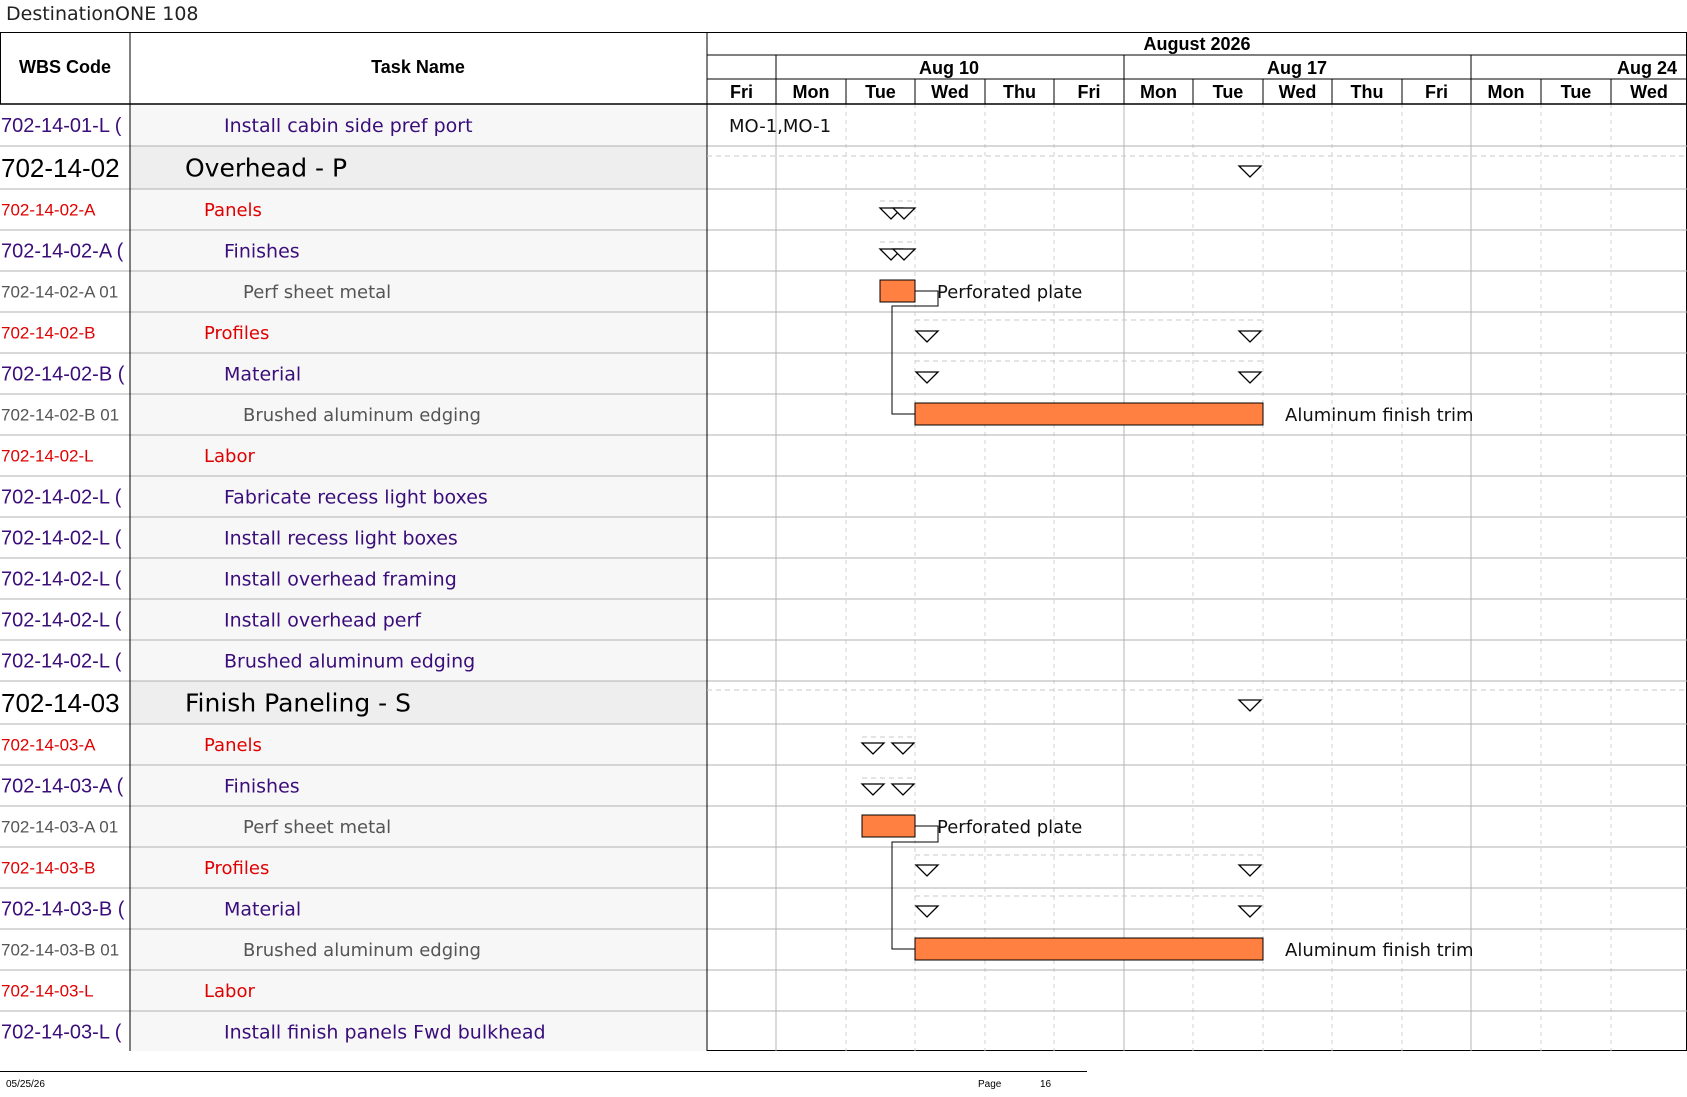 The image size is (1687, 1097). I want to click on task-name: Install finish panels Fwd bulkhead, so click(385, 1032).